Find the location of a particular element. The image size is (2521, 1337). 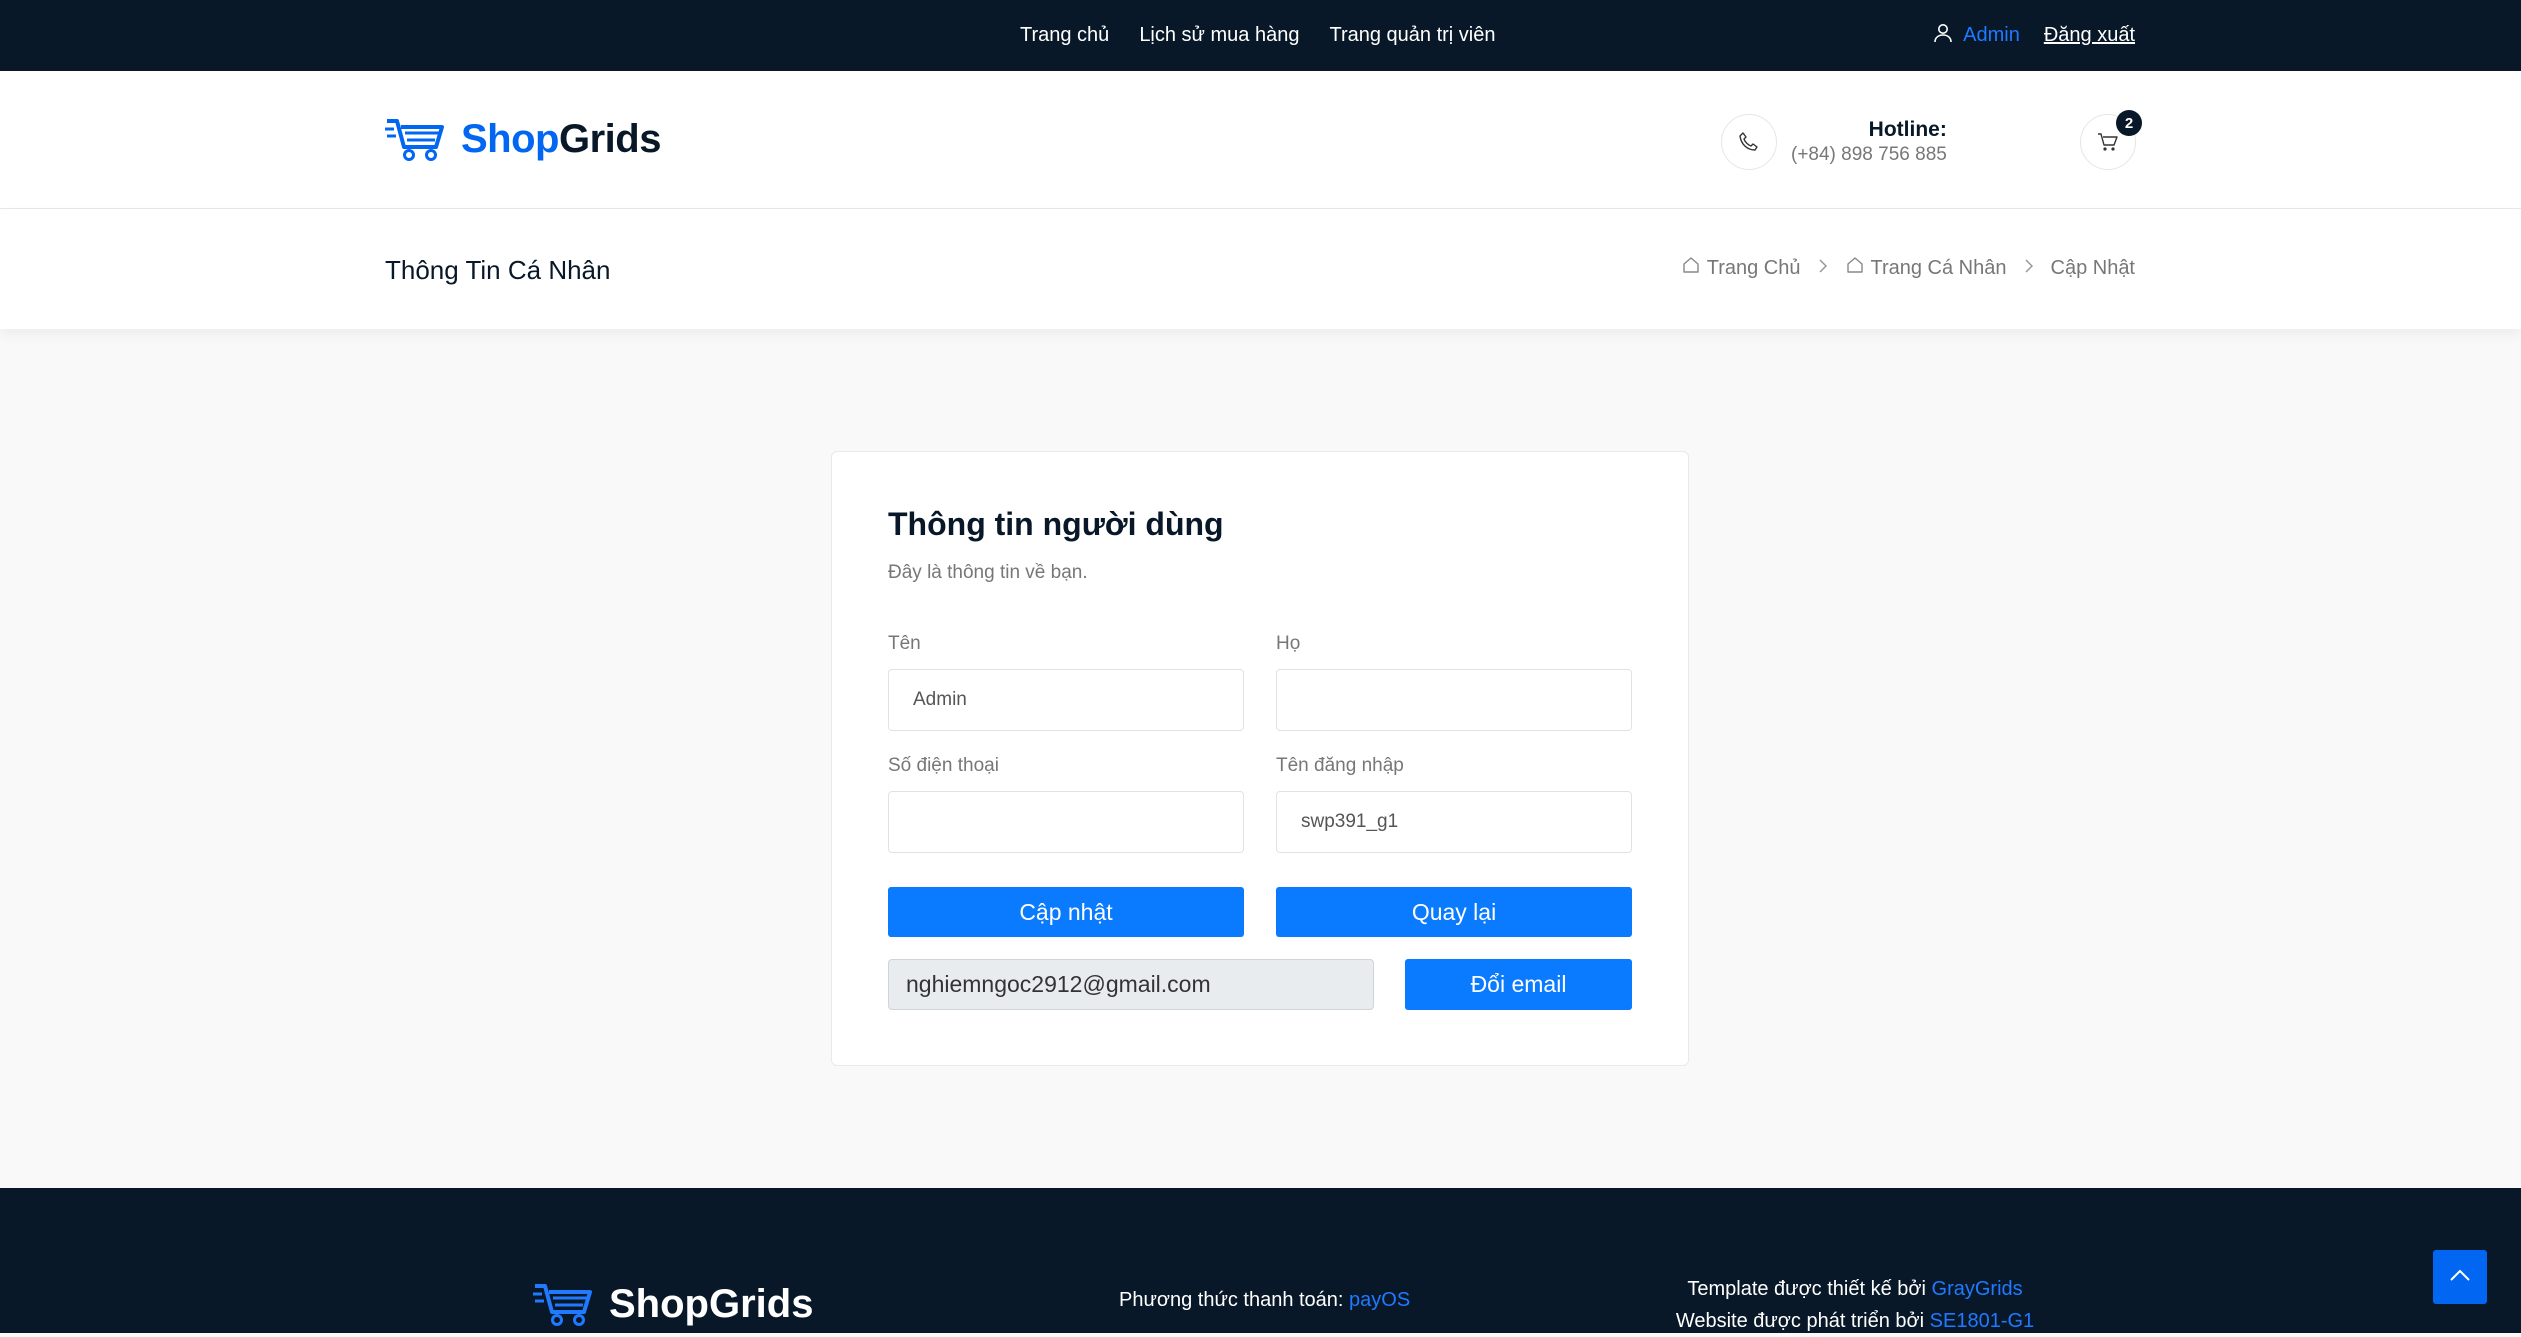

breadcrumb-home: Trang Chủ is located at coordinates (1741, 268).